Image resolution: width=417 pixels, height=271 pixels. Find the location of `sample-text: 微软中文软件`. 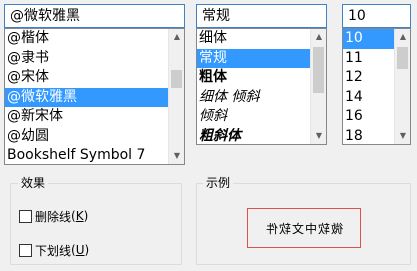

sample-text: 微软中文软件 is located at coordinates (303, 228).